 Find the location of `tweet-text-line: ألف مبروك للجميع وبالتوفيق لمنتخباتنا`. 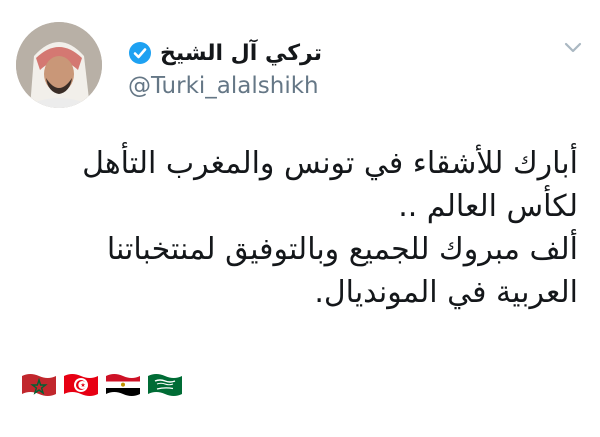

tweet-text-line: ألف مبروك للجميع وبالتوفيق لمنتخباتنا is located at coordinates (342, 249).